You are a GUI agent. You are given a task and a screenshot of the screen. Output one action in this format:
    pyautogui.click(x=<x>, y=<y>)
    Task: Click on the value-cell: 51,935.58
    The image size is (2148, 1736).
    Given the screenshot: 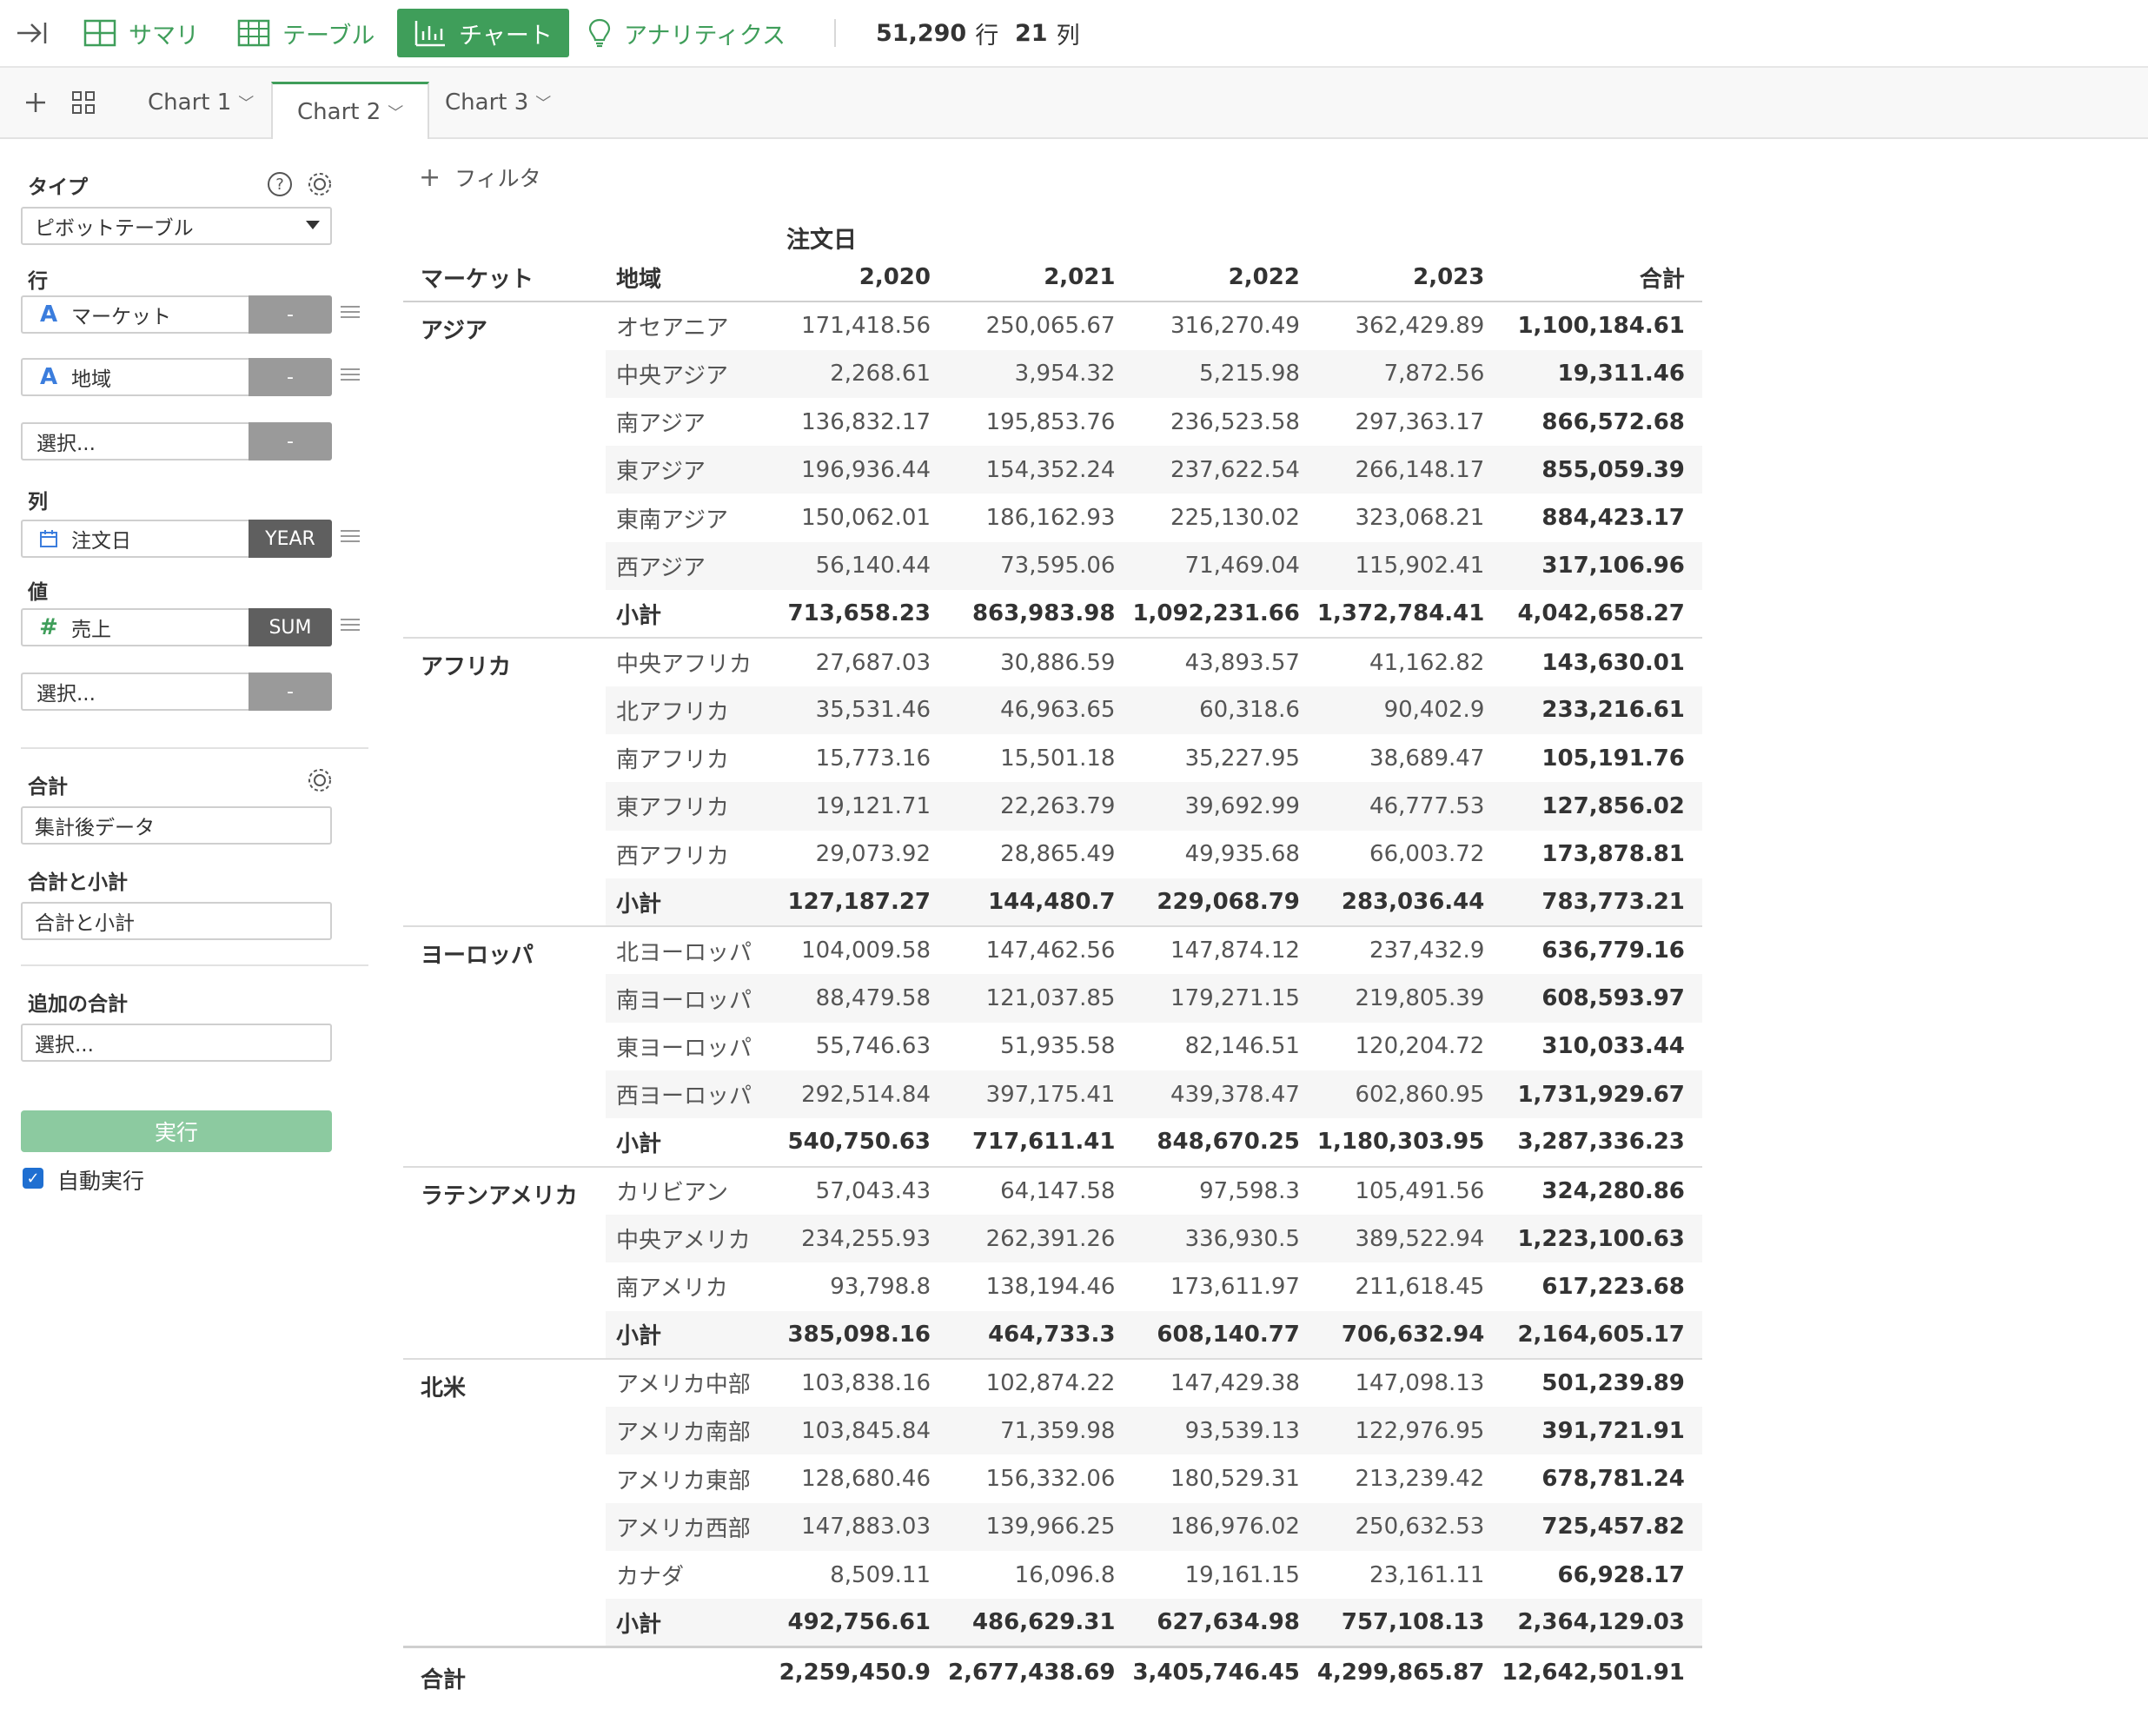 What is the action you would take?
    pyautogui.click(x=1058, y=1046)
    